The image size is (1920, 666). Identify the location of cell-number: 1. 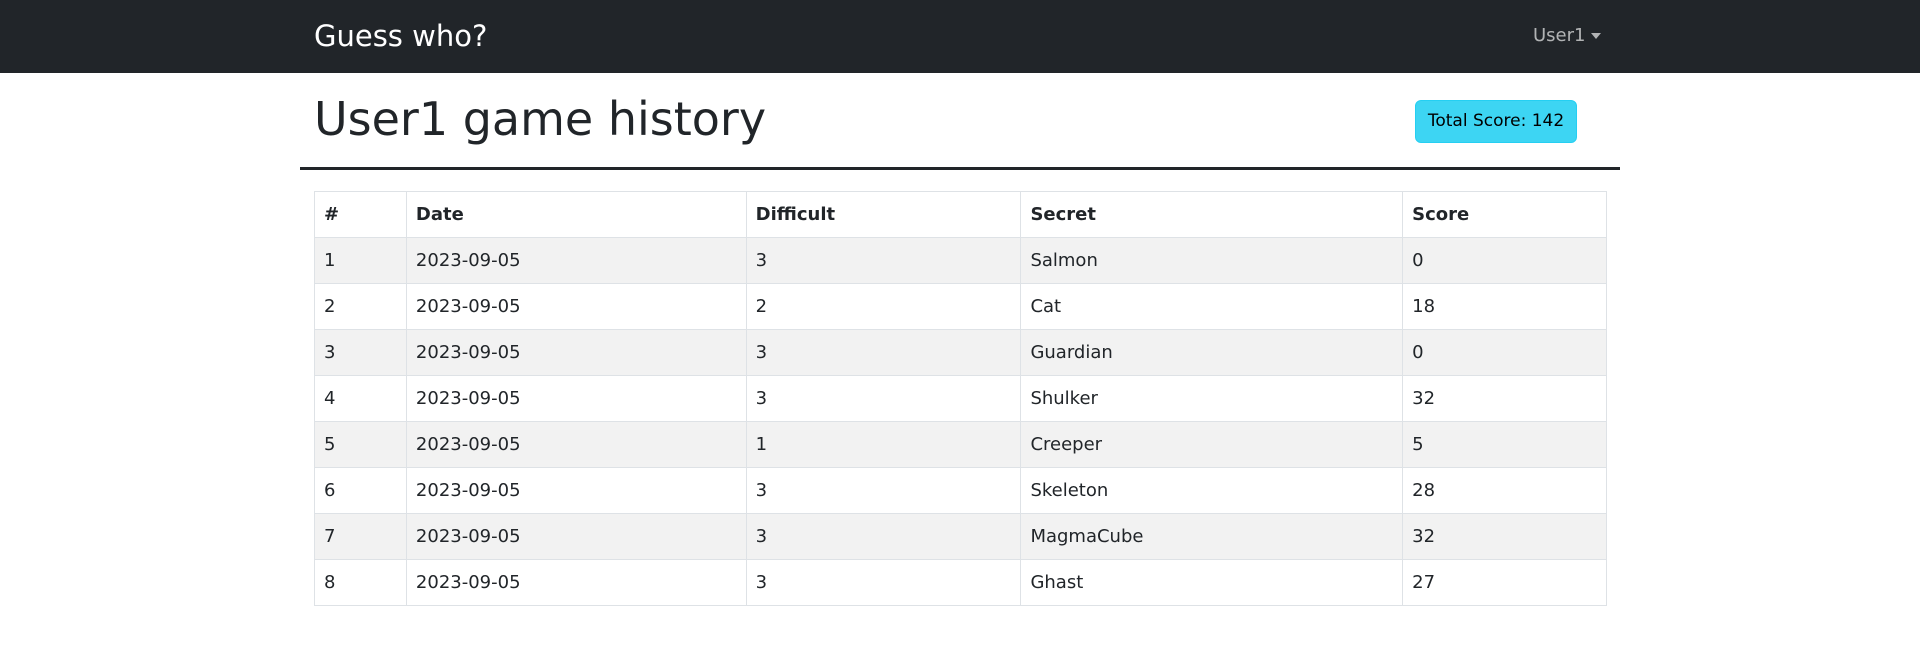
(360, 260).